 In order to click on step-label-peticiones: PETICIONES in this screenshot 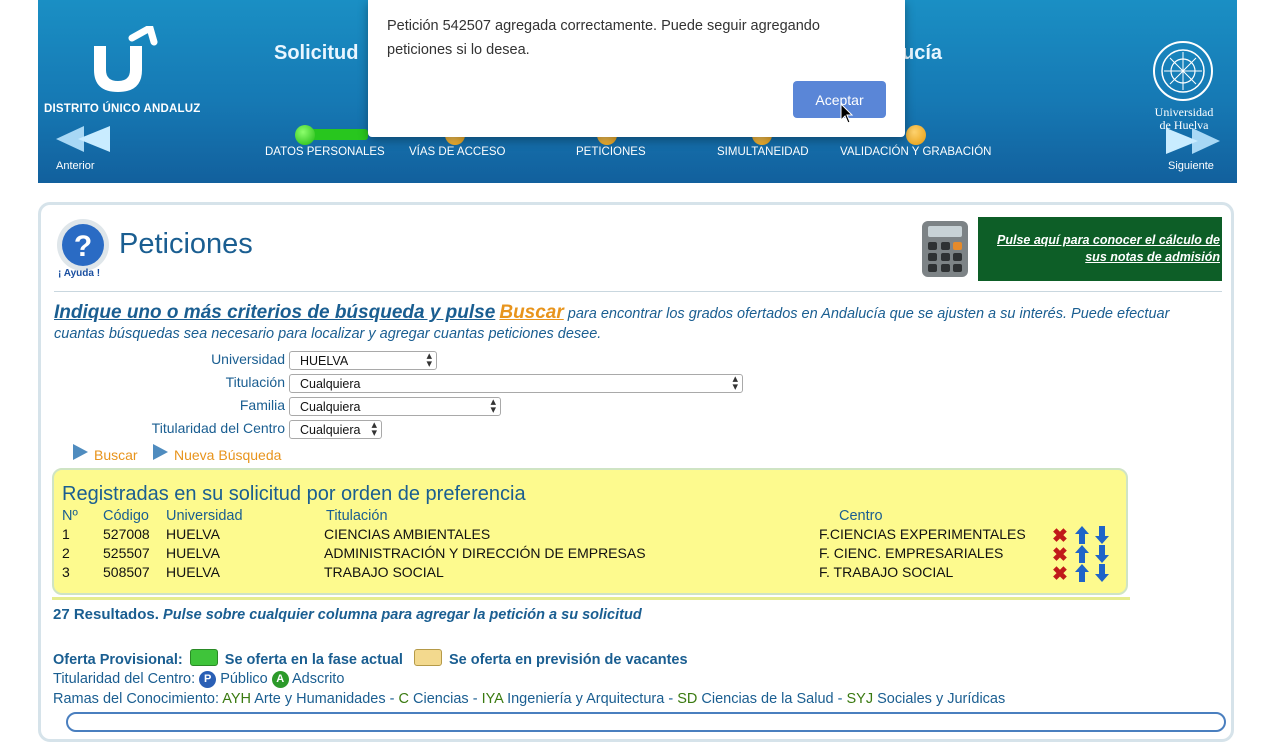, I will do `click(611, 152)`.